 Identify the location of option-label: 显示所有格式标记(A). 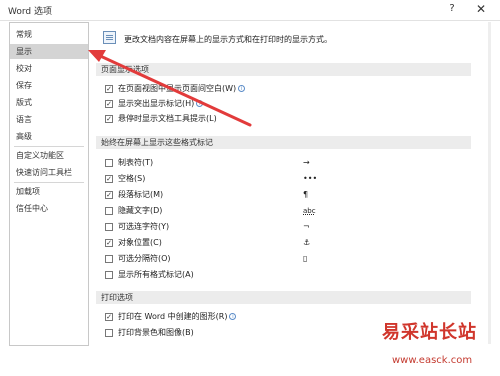
(156, 274).